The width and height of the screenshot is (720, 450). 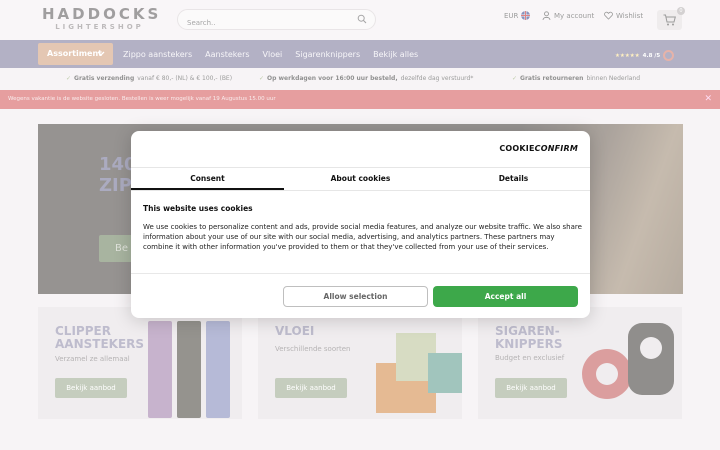 I want to click on cookie-tabs: Consent About cookies Details, so click(x=360, y=179).